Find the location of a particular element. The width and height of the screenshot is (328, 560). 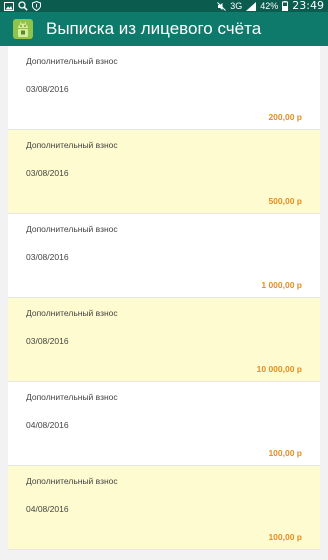

status-bar-right: 3G 42% 23:49 is located at coordinates (270, 6).